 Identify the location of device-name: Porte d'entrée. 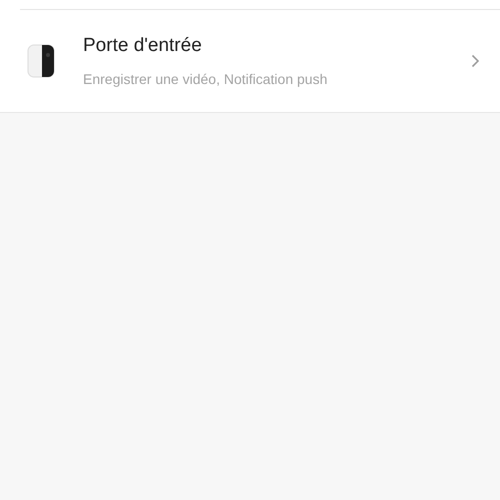
(143, 46).